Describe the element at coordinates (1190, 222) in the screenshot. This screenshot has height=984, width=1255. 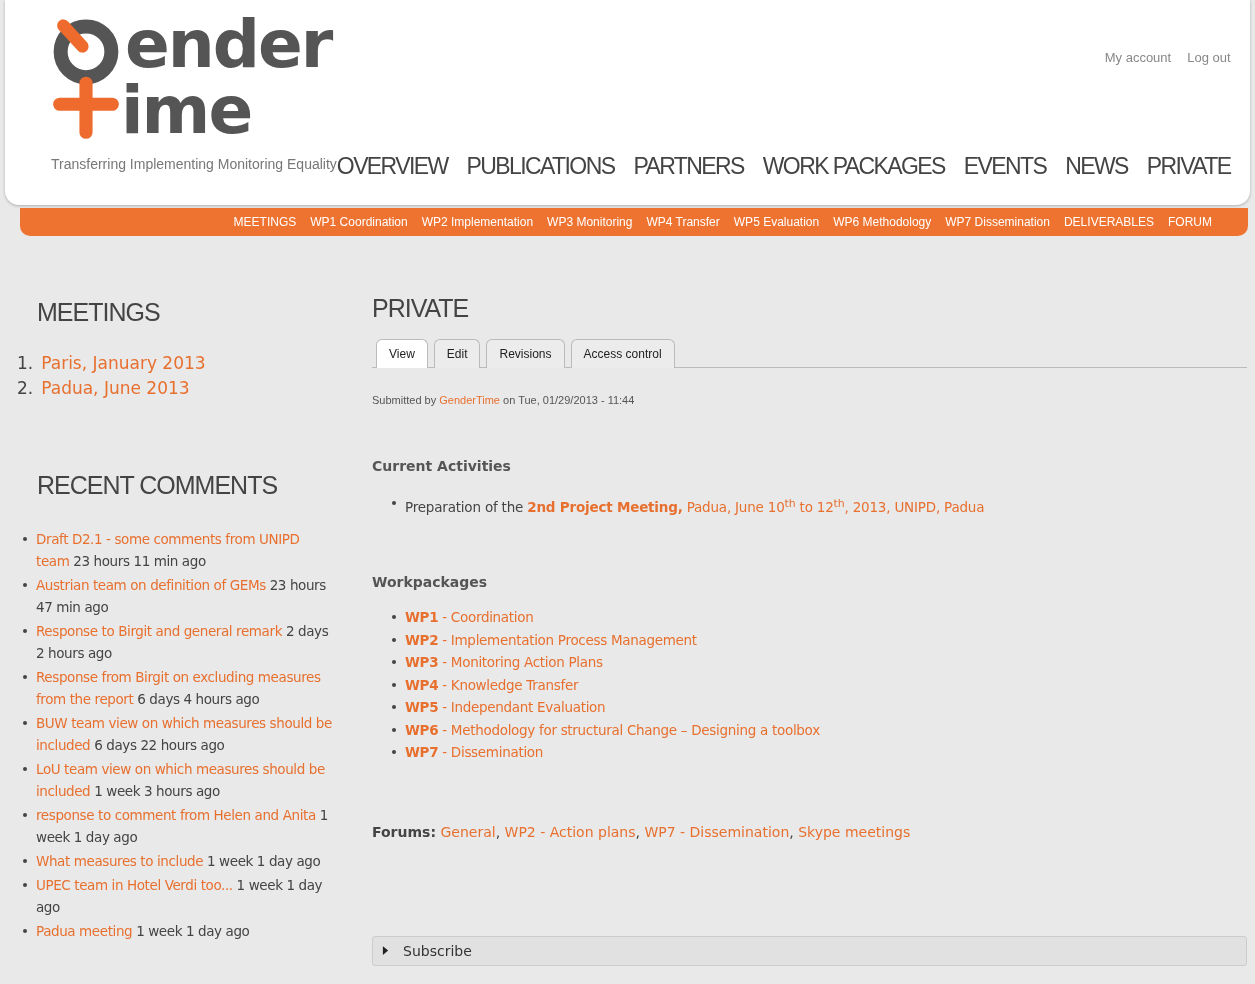
I see `subnav-link: FORUM` at that location.